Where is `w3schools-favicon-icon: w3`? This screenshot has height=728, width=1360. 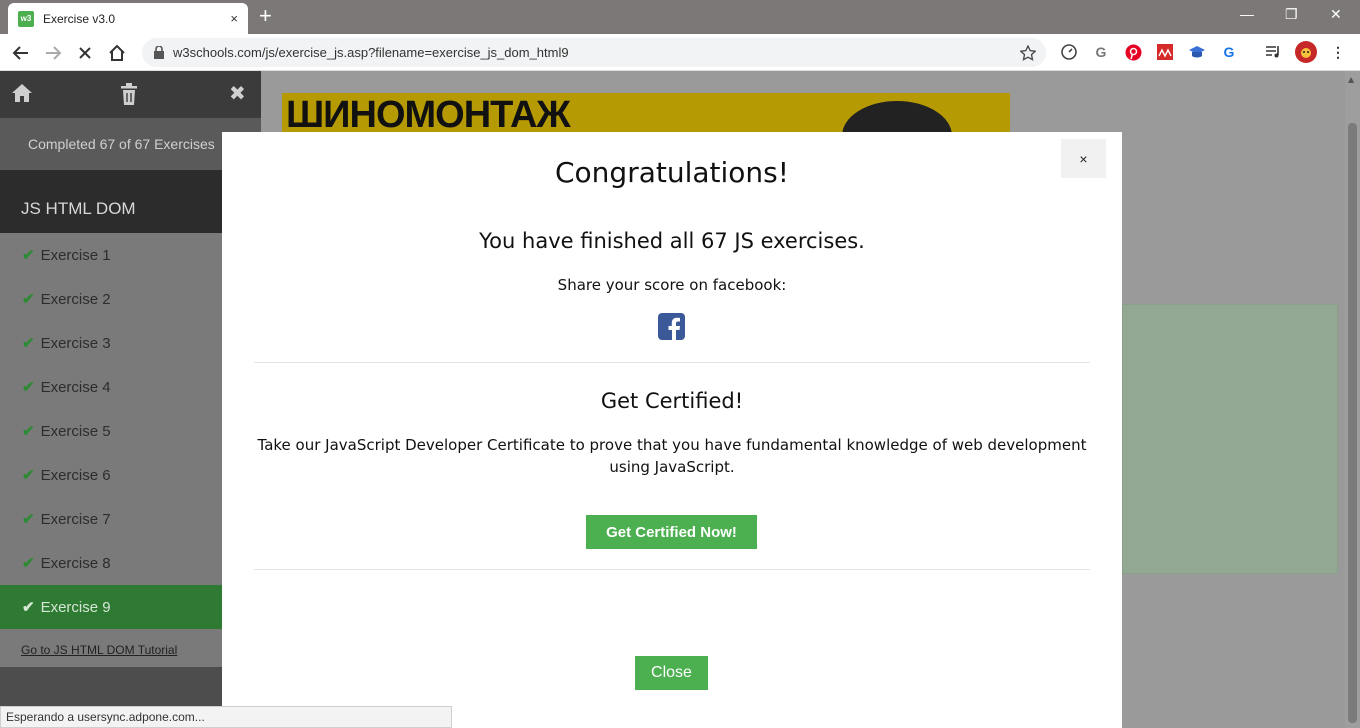 w3schools-favicon-icon: w3 is located at coordinates (26, 18).